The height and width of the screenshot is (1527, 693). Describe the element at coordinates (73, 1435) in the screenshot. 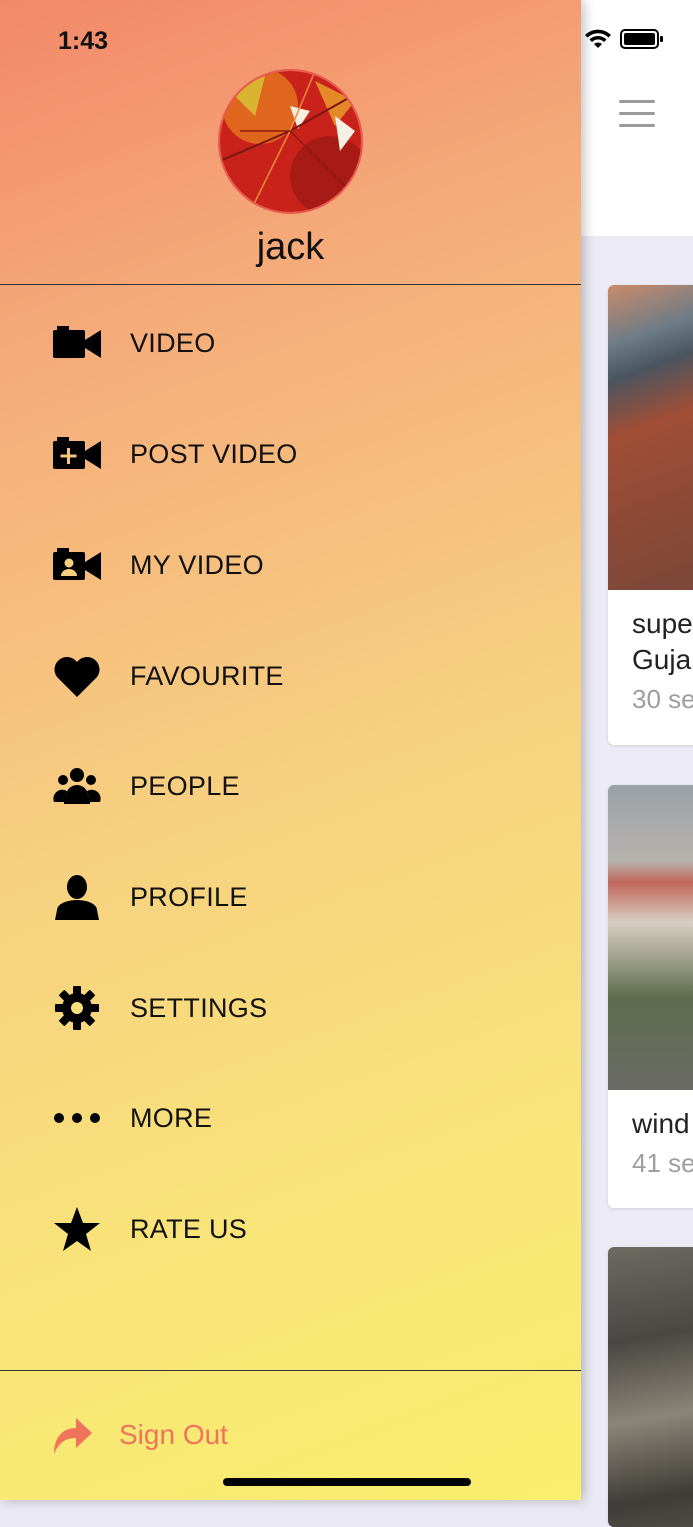

I see `sign-out-arrow-icon` at that location.